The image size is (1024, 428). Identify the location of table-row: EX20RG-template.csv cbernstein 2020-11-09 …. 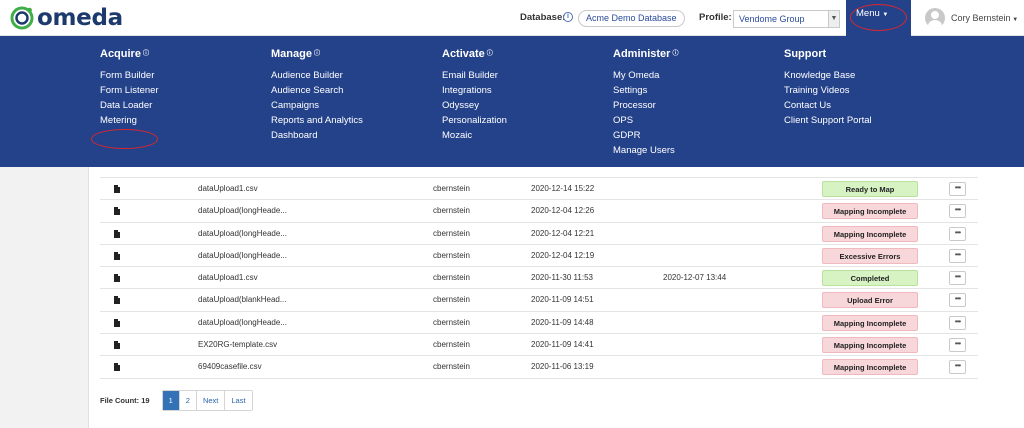
(539, 345).